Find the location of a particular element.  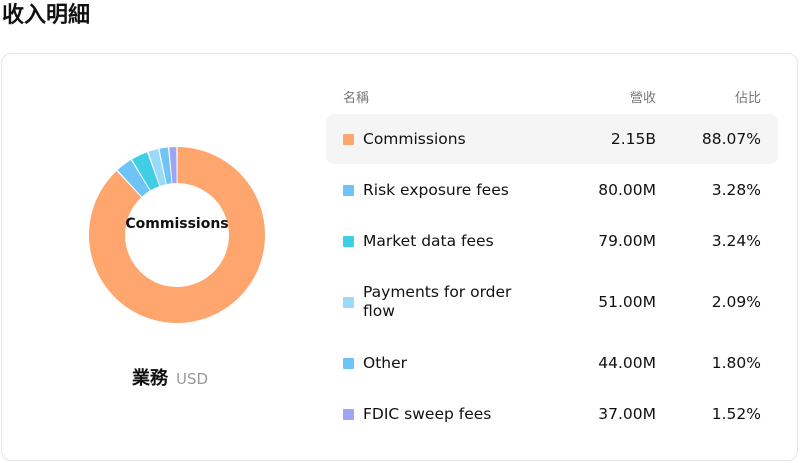

donut-center-label: Commissions is located at coordinates (177, 224).